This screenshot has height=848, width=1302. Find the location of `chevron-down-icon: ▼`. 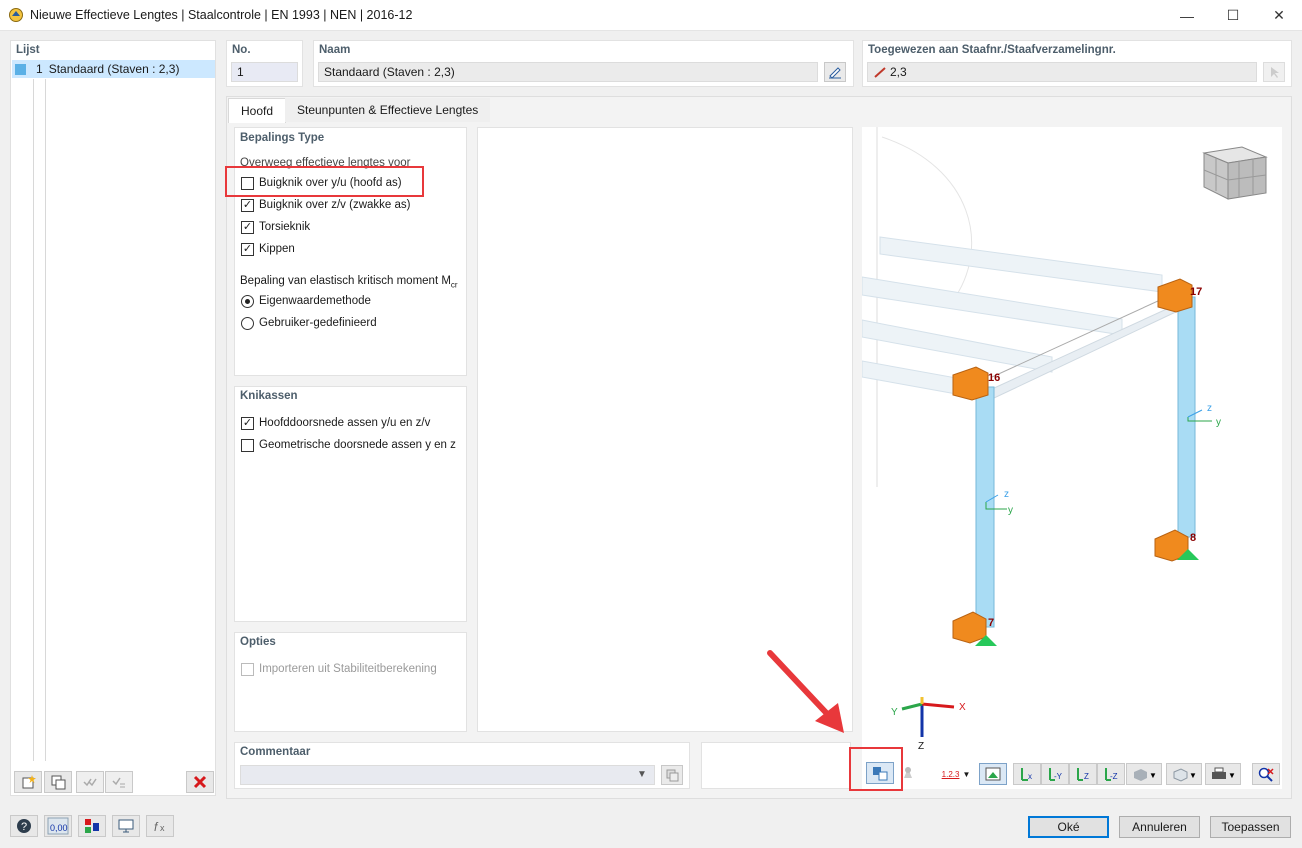

chevron-down-icon: ▼ is located at coordinates (642, 774).